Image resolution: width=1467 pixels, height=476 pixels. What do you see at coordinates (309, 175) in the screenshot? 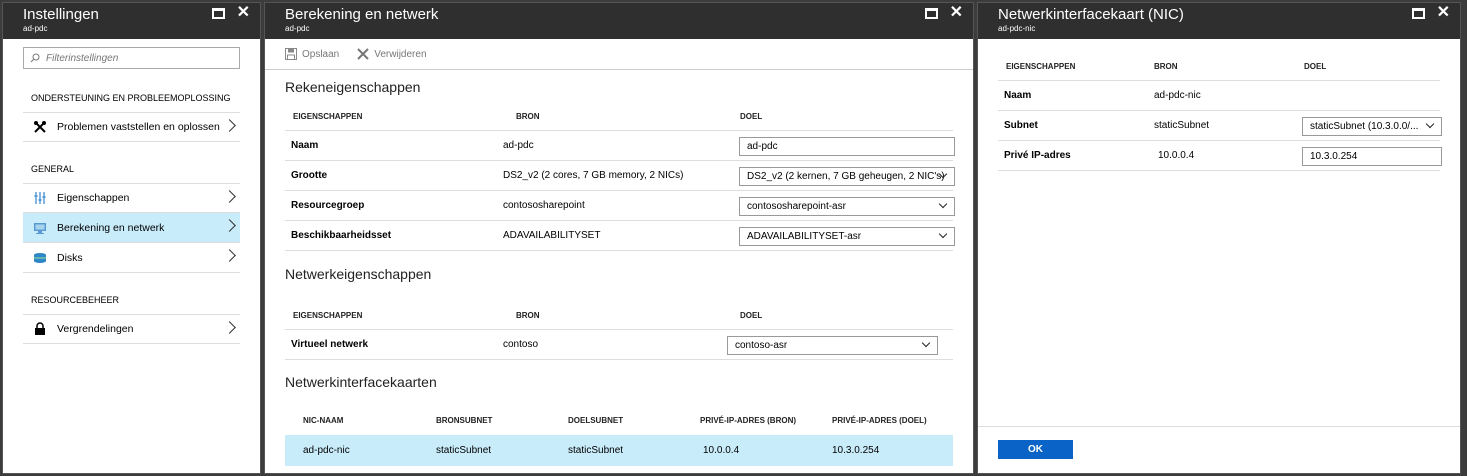
I see `property-name: Grootte` at bounding box center [309, 175].